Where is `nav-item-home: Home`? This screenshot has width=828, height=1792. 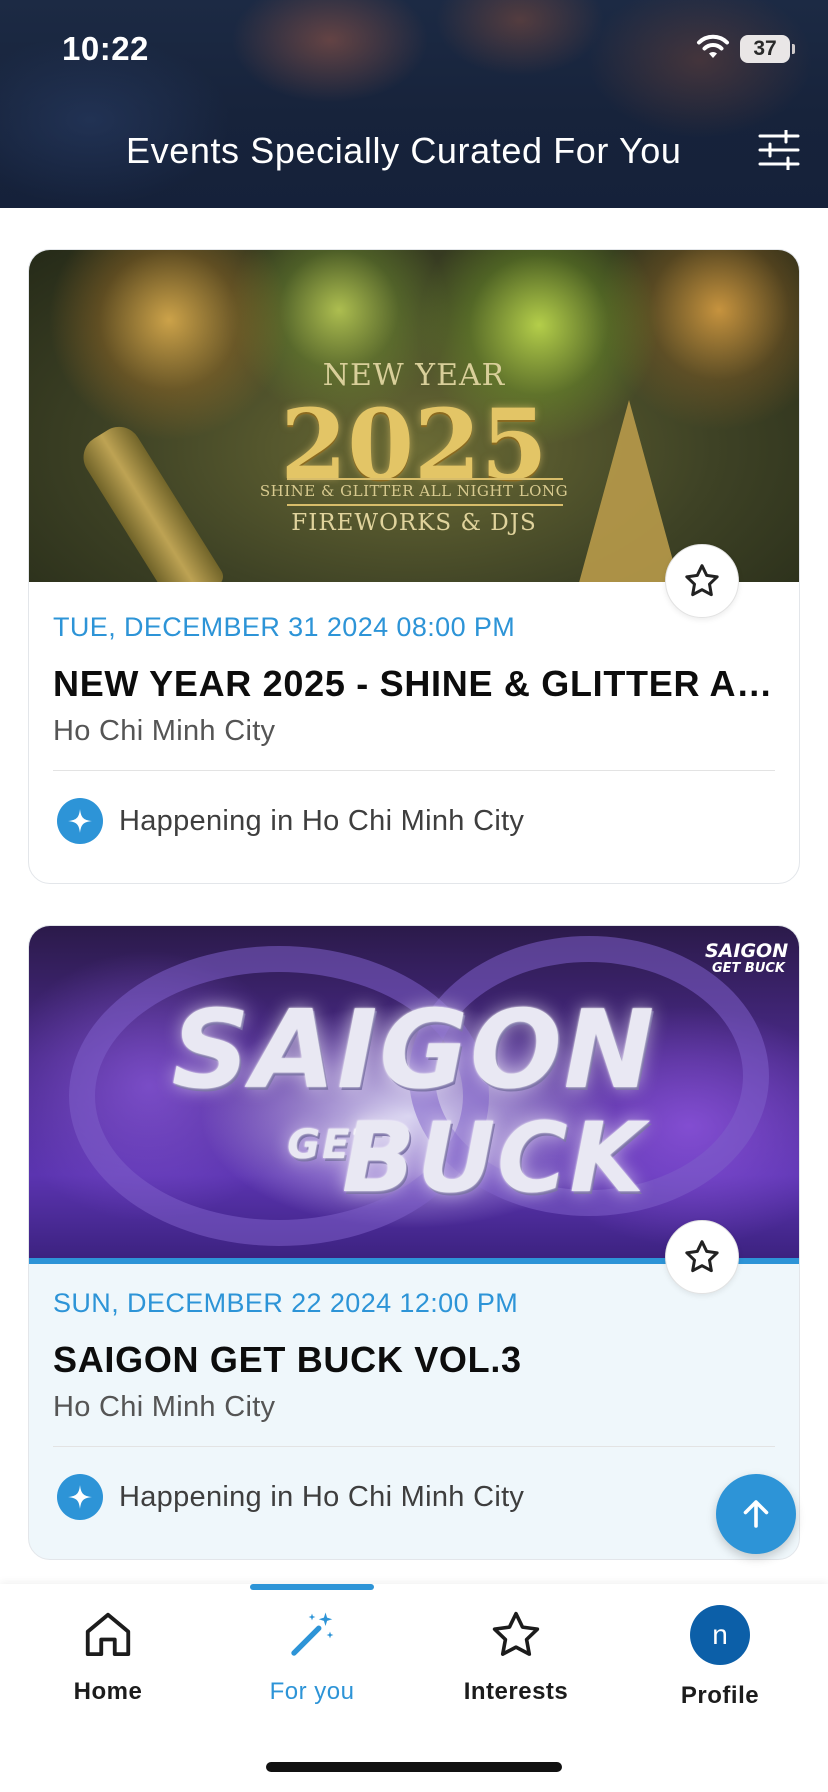
nav-item-home: Home is located at coordinates (108, 1655).